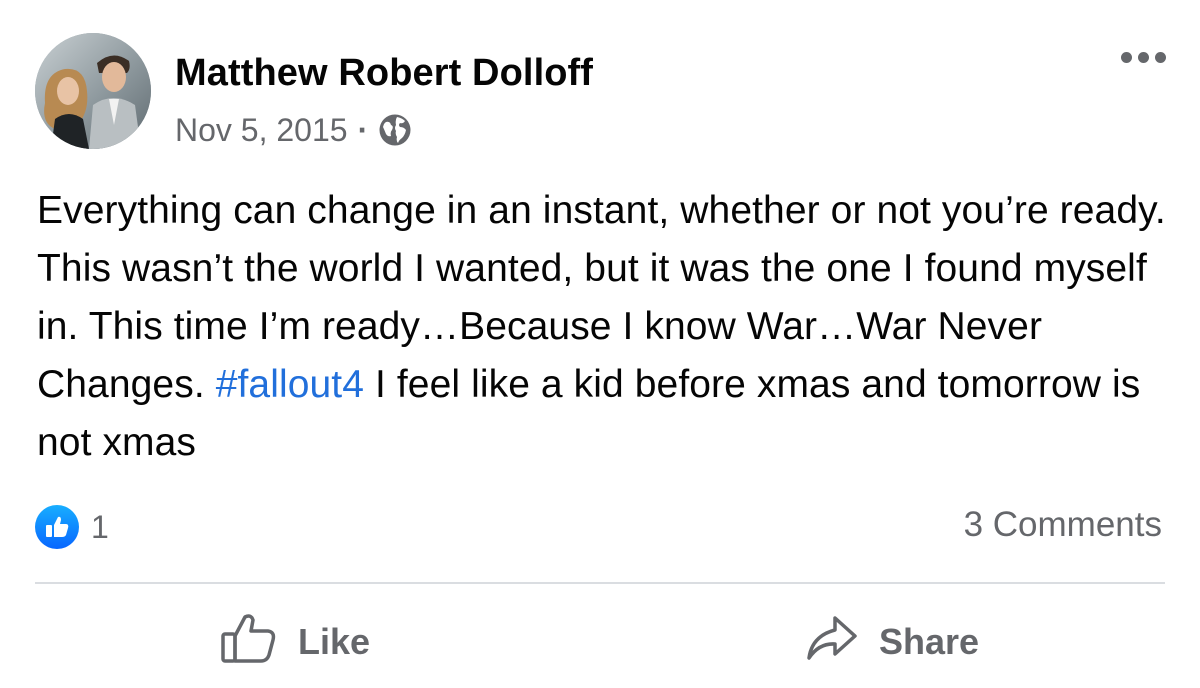 The height and width of the screenshot is (688, 1200). Describe the element at coordinates (600, 583) in the screenshot. I see `divider` at that location.